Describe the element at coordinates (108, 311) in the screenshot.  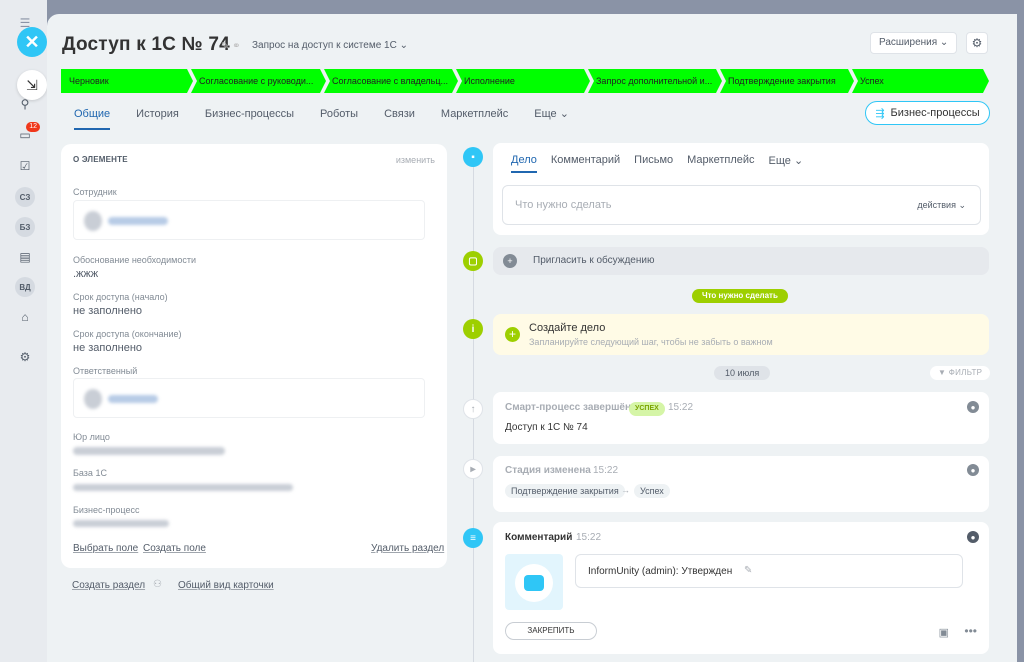
I see `field-value-start: не заполнено` at that location.